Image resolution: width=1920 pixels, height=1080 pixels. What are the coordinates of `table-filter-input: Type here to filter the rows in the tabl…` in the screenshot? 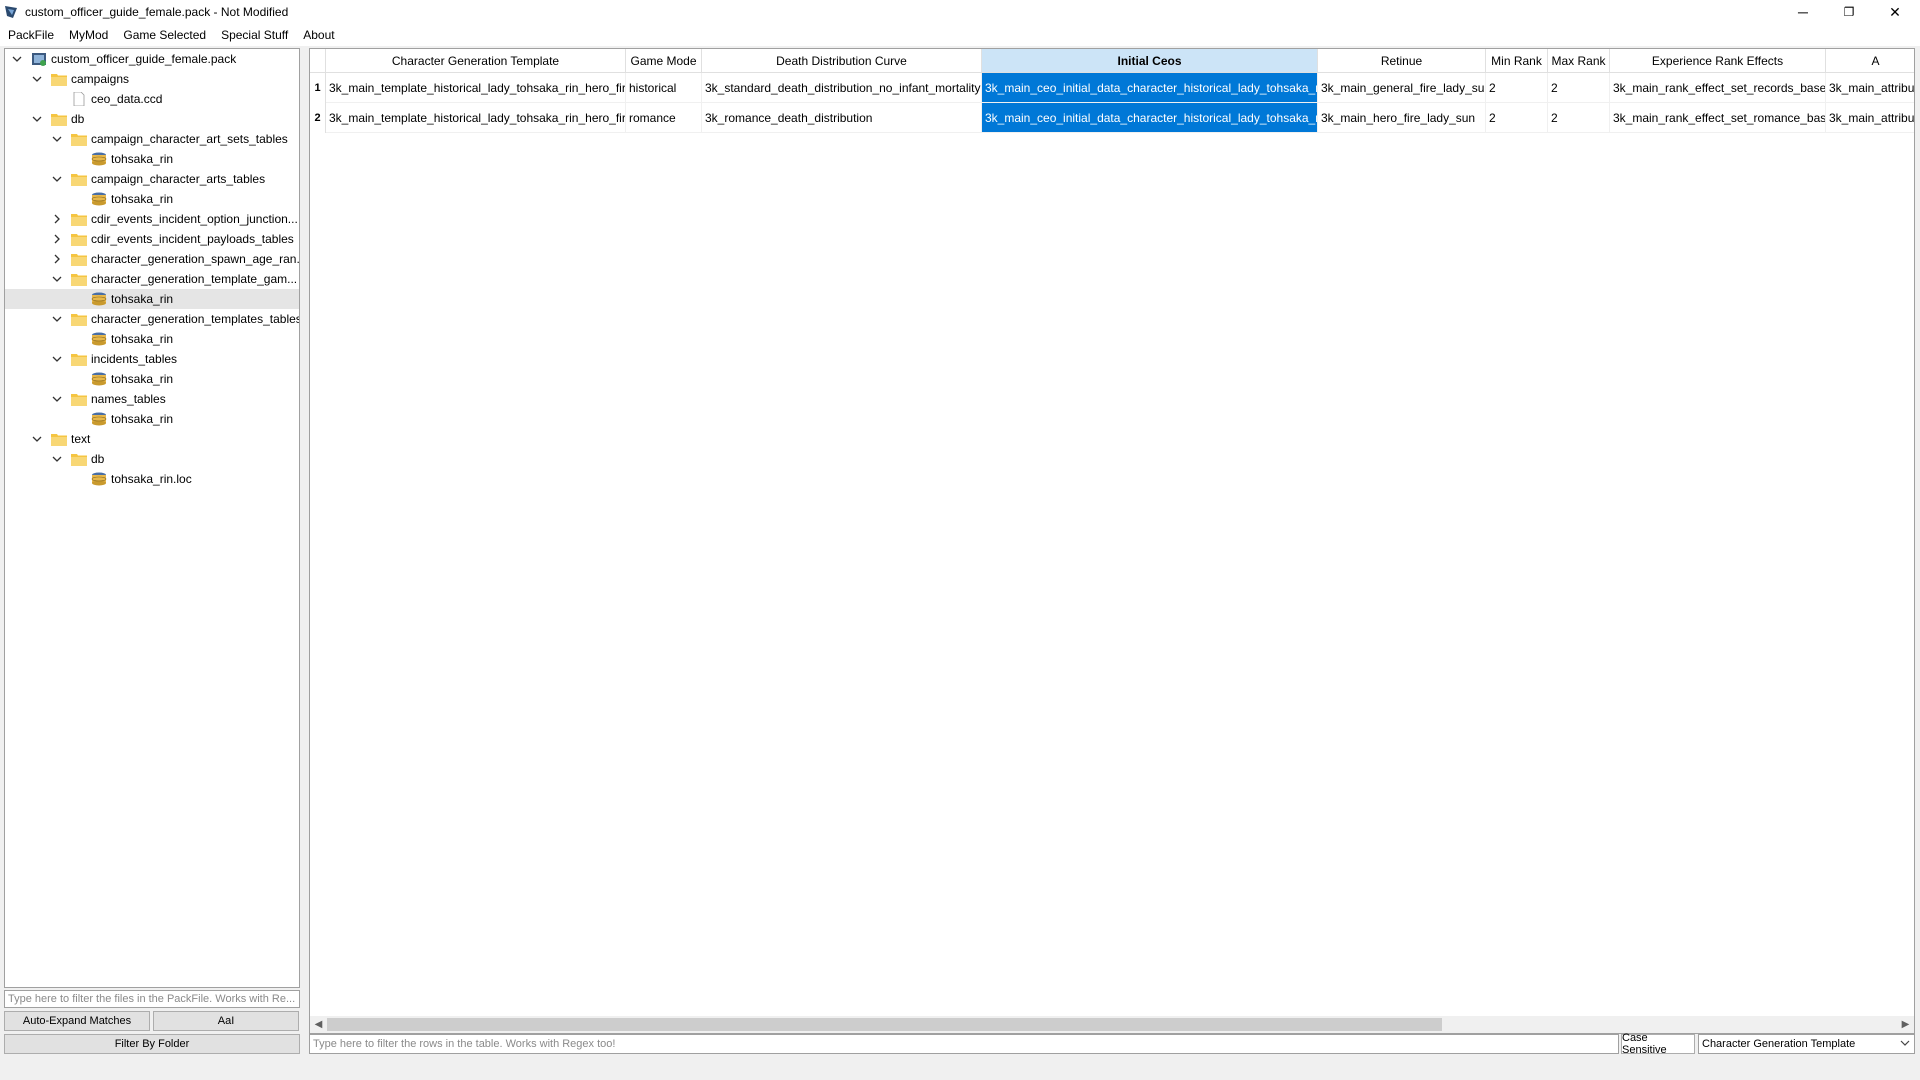 It's located at (964, 1044).